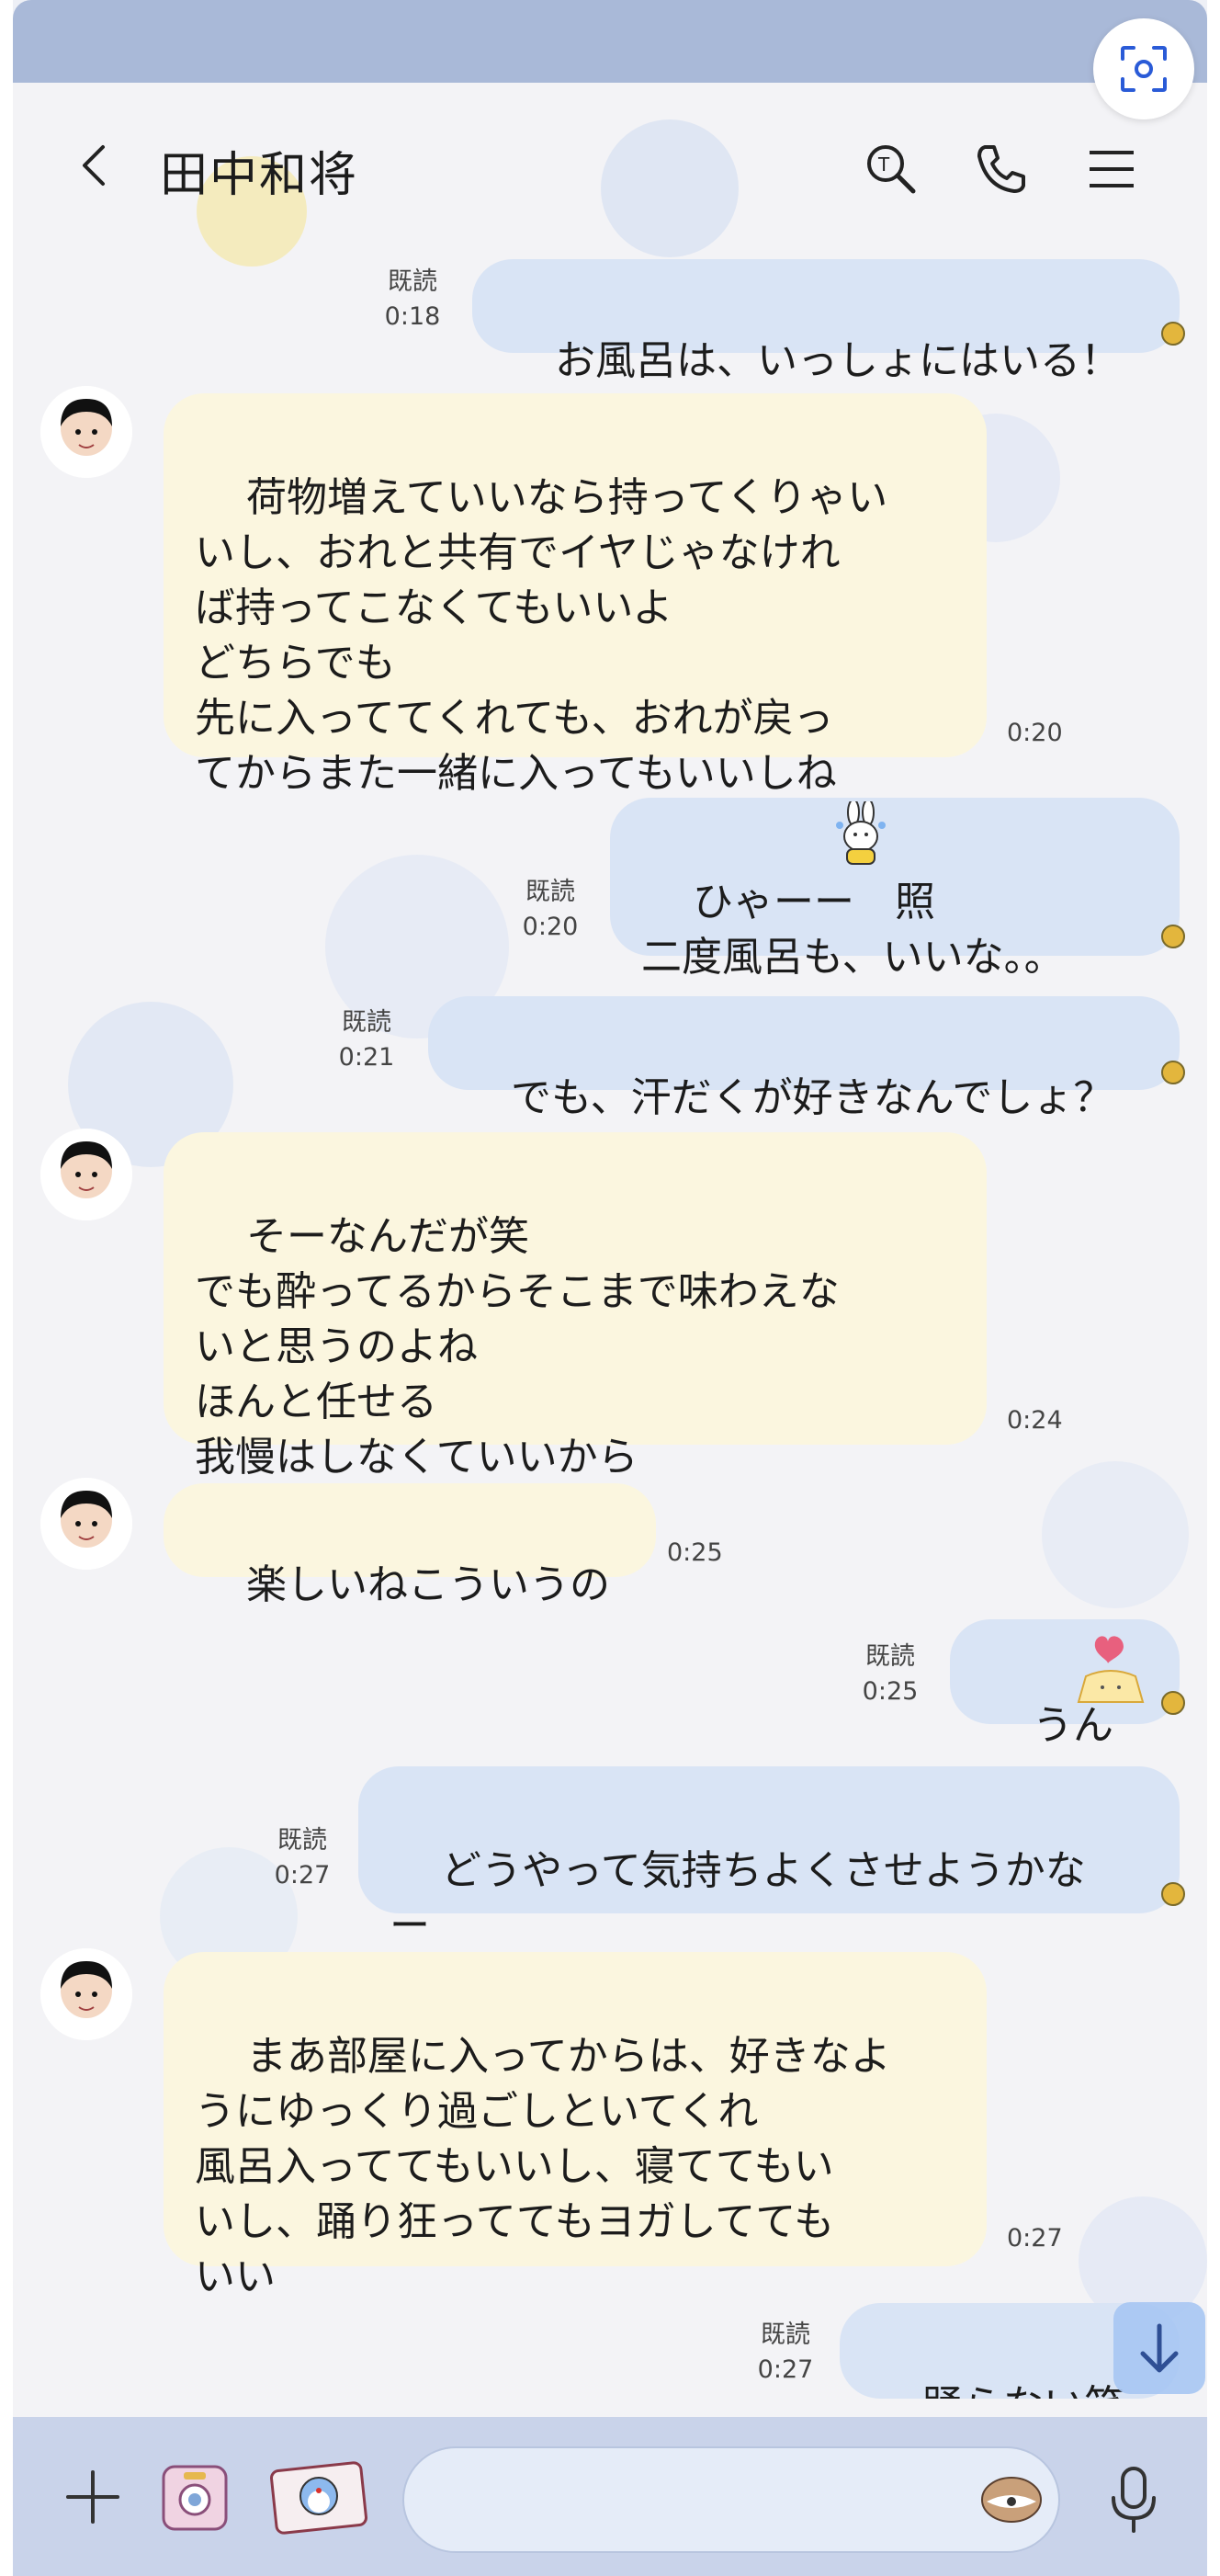  I want to click on arrow-down-icon, so click(1159, 2348).